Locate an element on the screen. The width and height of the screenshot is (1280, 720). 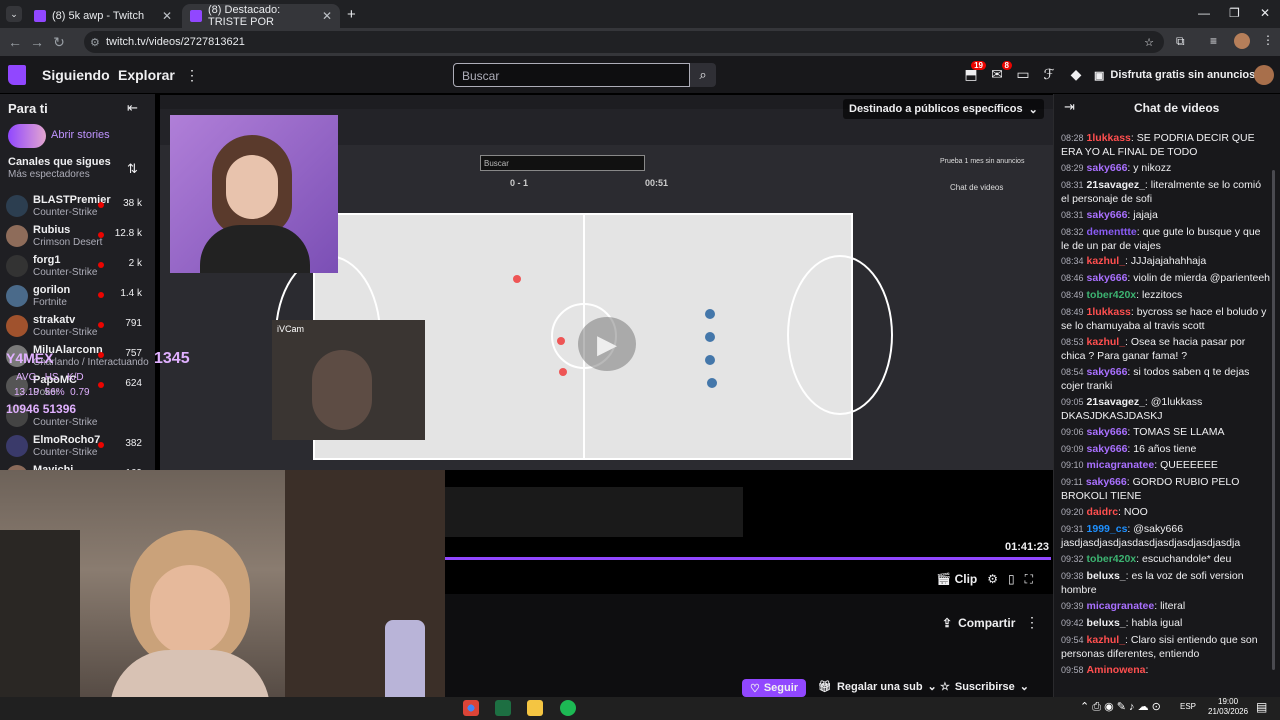
subscribe-button: ☆ Suscribirse ⌄ is located at coordinates (985, 687).